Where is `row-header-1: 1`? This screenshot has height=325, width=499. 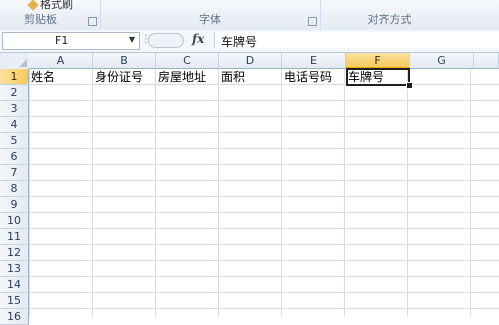 row-header-1: 1 is located at coordinates (14, 77).